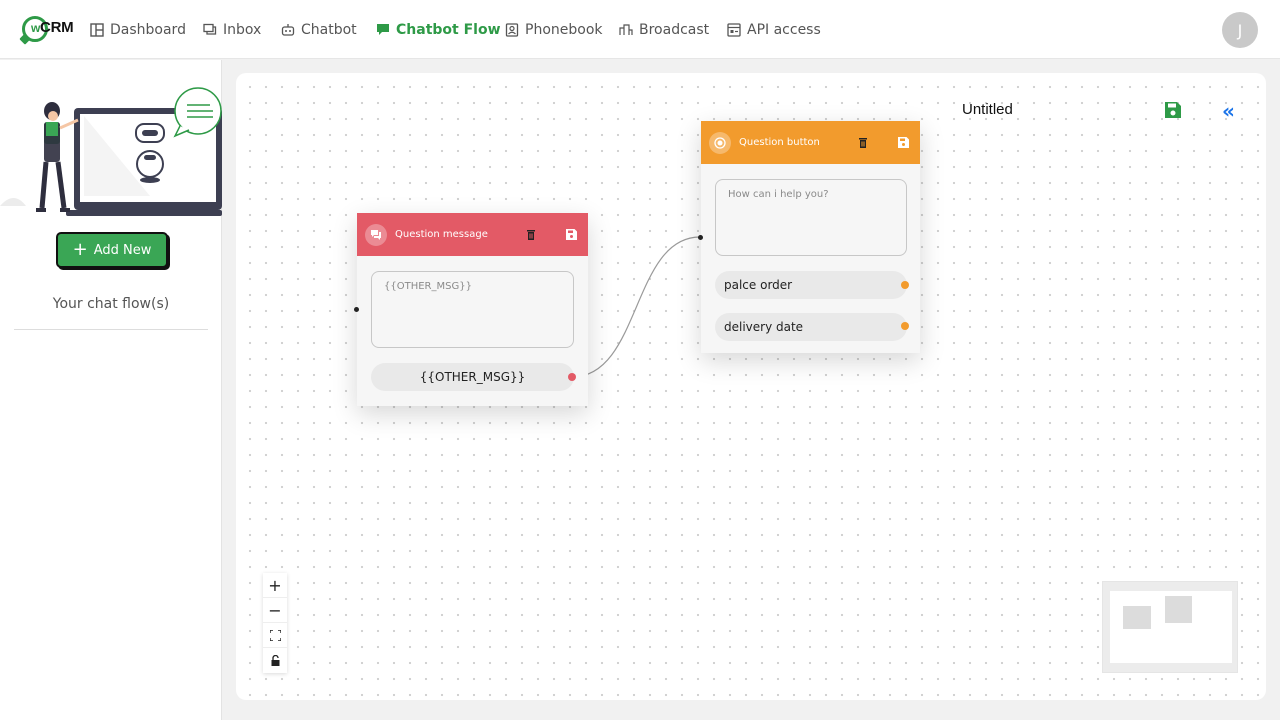 The image size is (1280, 720). I want to click on fit-view-icon, so click(275, 635).